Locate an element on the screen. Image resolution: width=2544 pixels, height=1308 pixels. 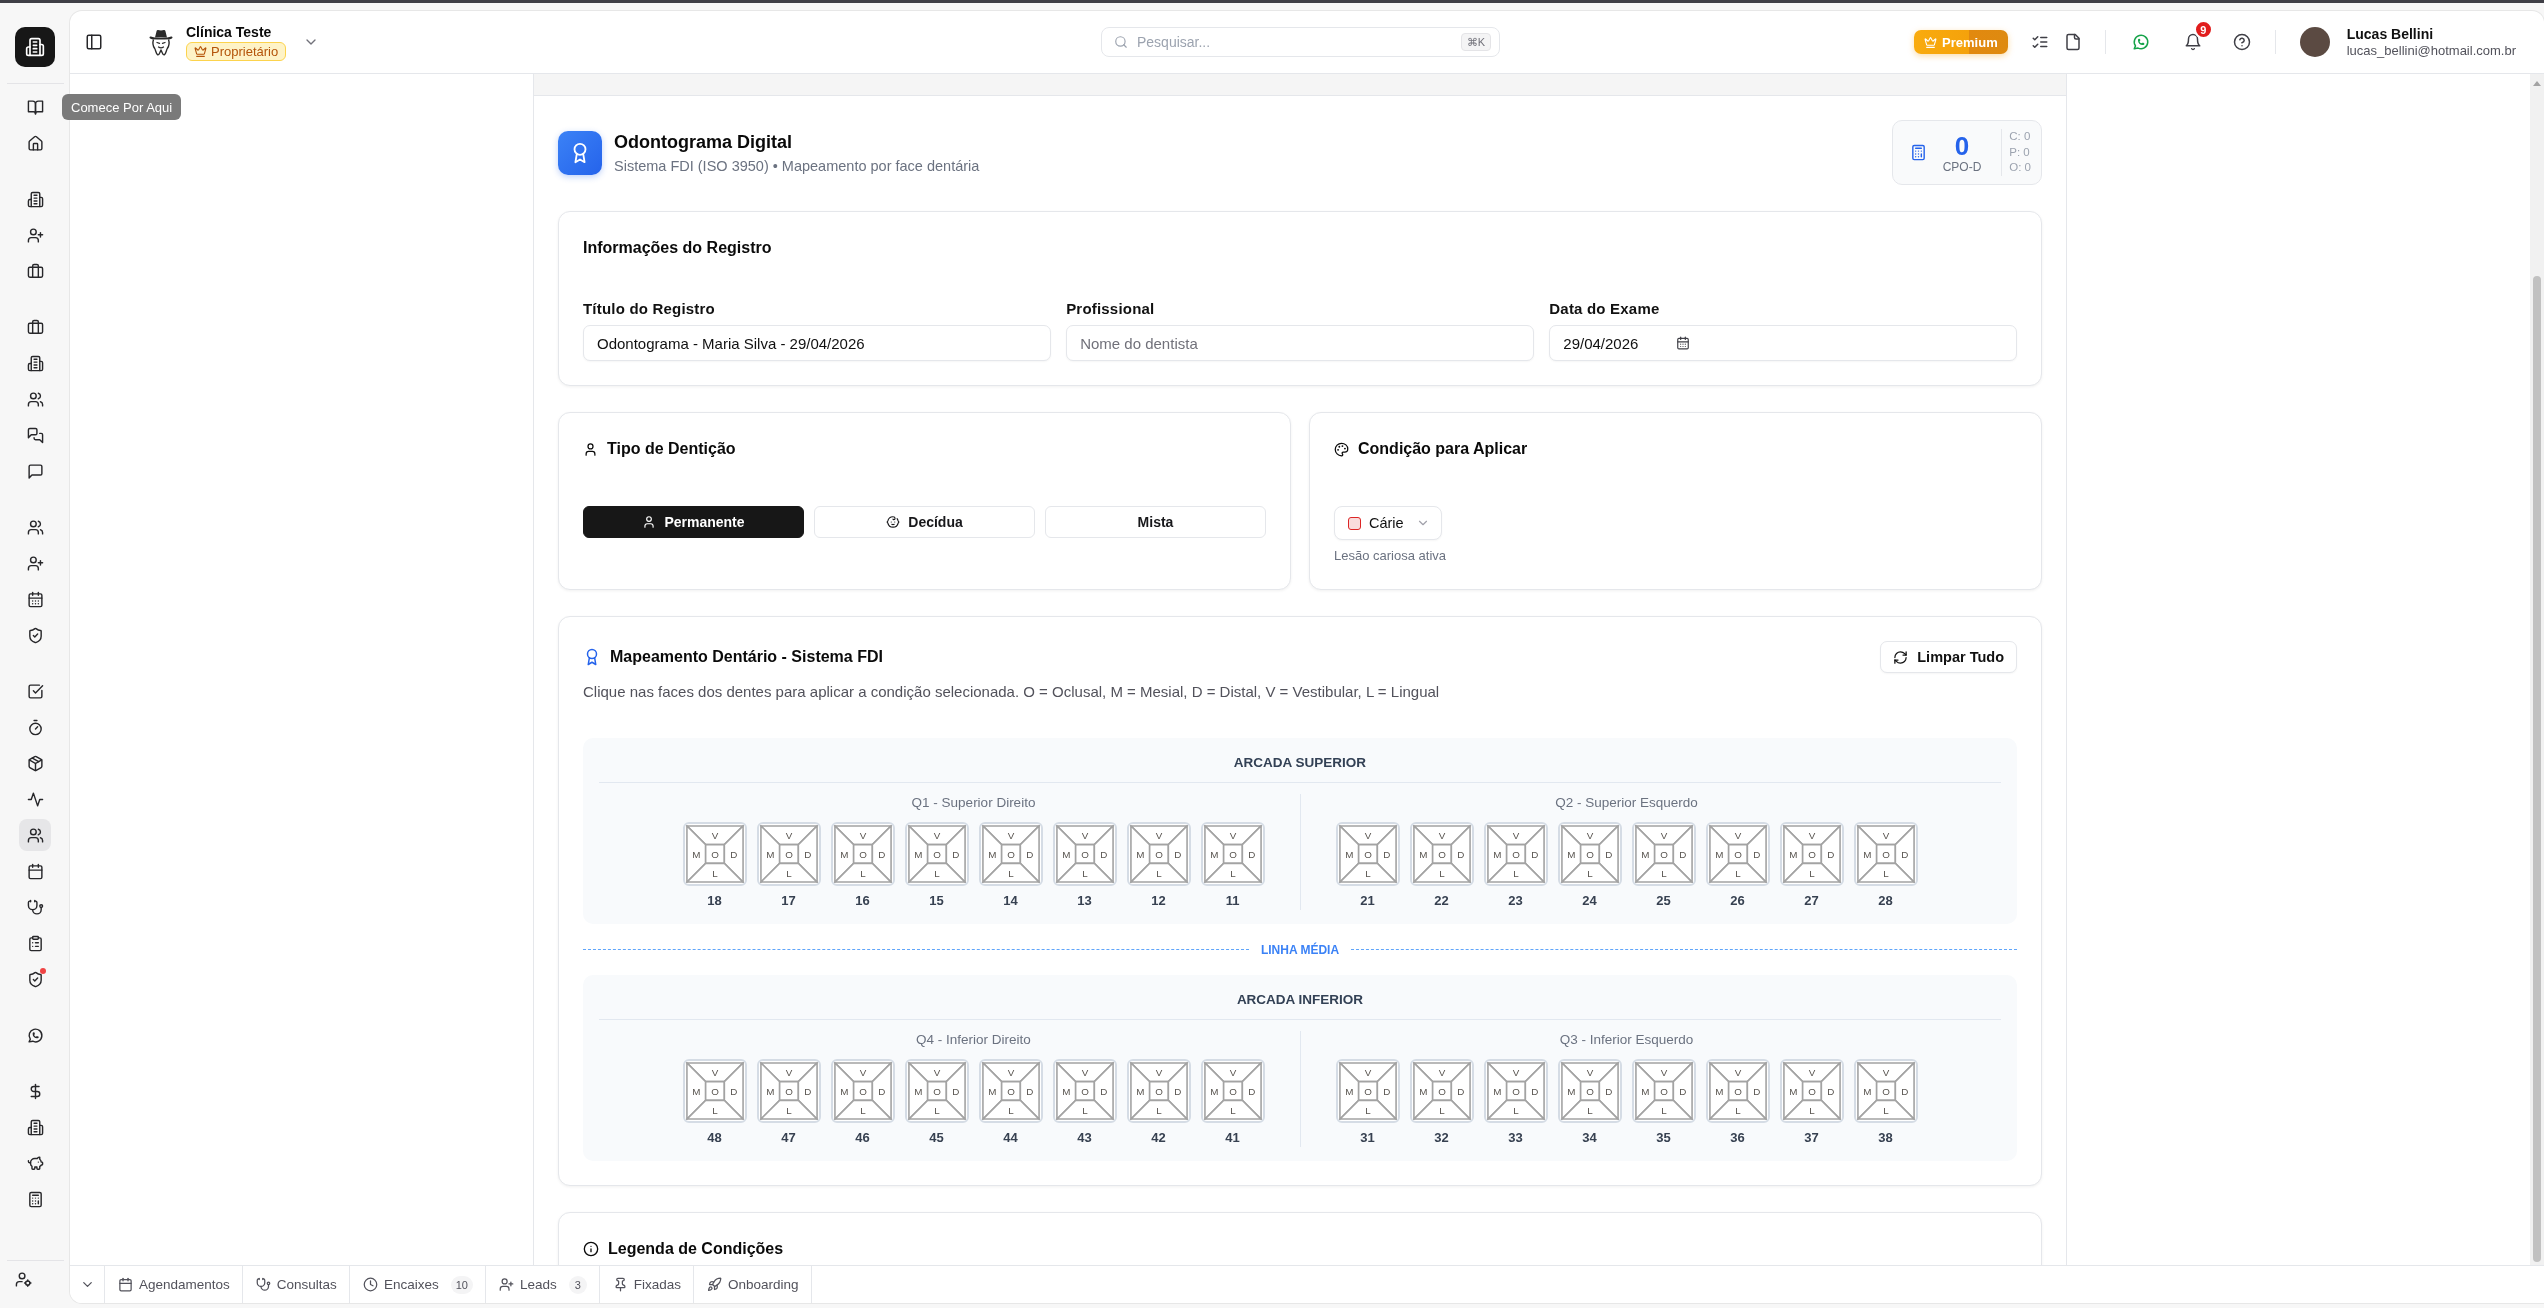
quick-access-tab: Encaixes 10 is located at coordinates (417, 1284).